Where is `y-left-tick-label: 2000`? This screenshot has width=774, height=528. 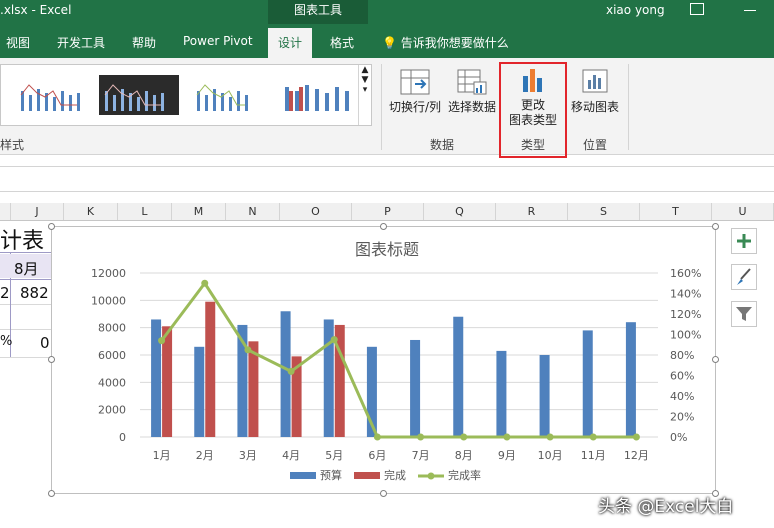 y-left-tick-label: 2000 is located at coordinates (112, 410).